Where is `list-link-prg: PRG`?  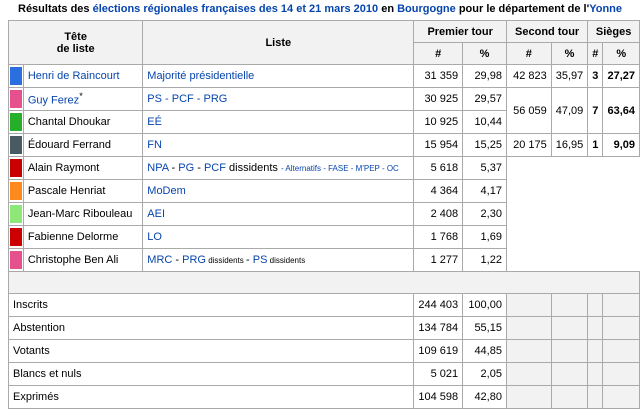
list-link-prg: PRG is located at coordinates (194, 260).